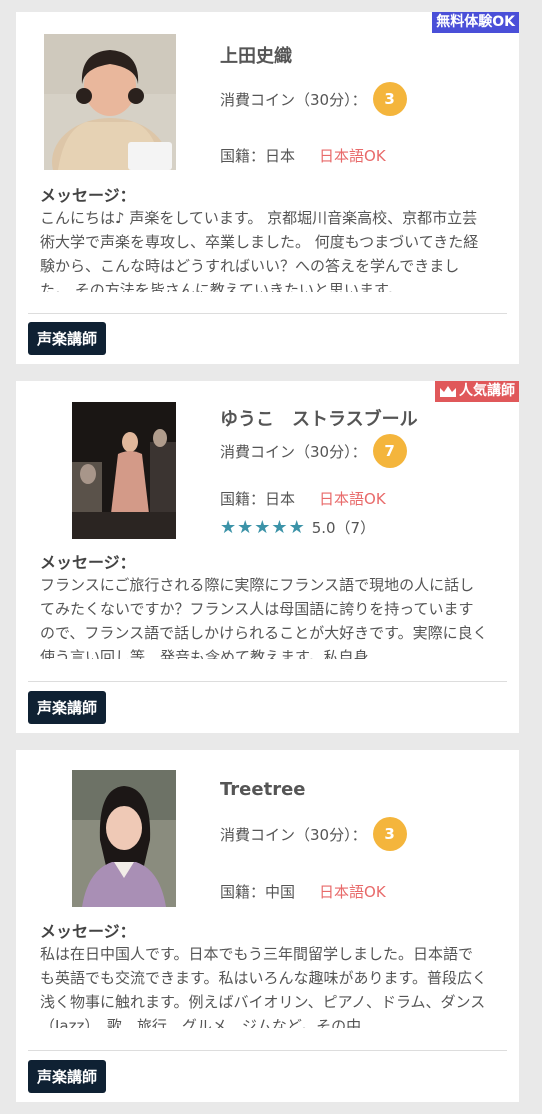 The height and width of the screenshot is (1114, 542). I want to click on coin-badge: 7, so click(389, 451).